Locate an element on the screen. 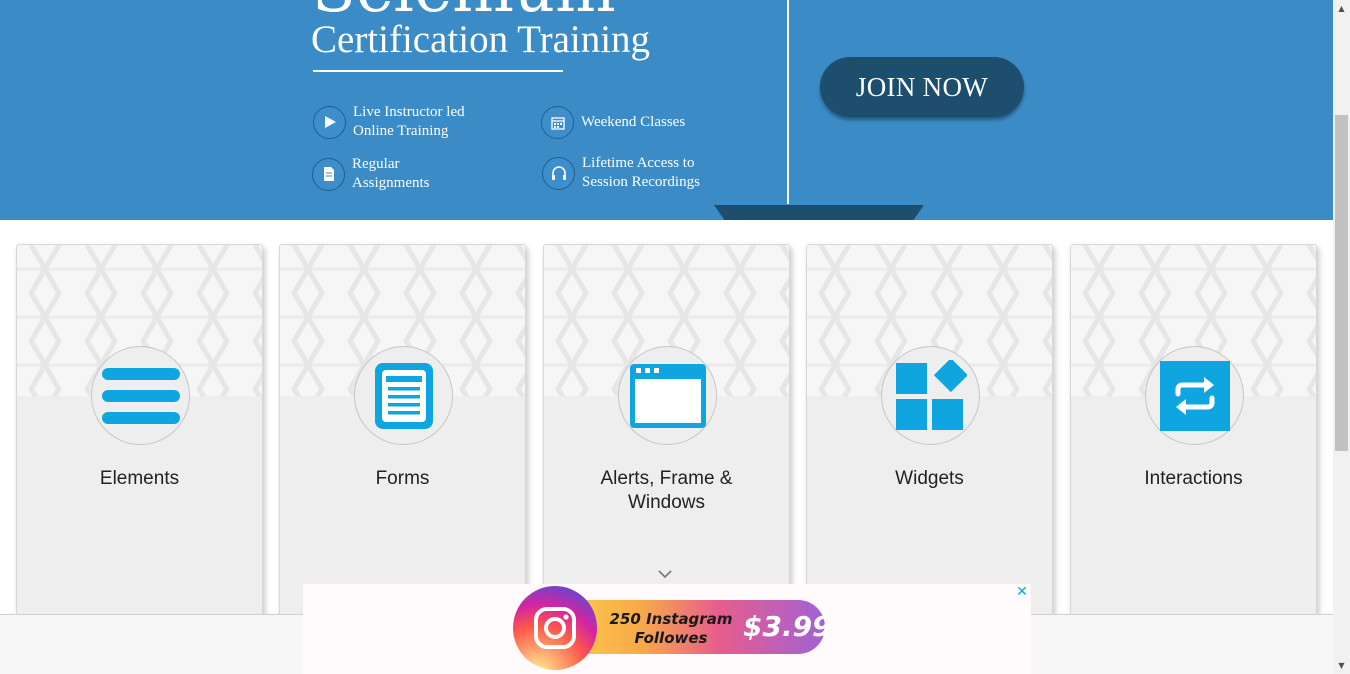  chevron-down-icon is located at coordinates (665, 575).